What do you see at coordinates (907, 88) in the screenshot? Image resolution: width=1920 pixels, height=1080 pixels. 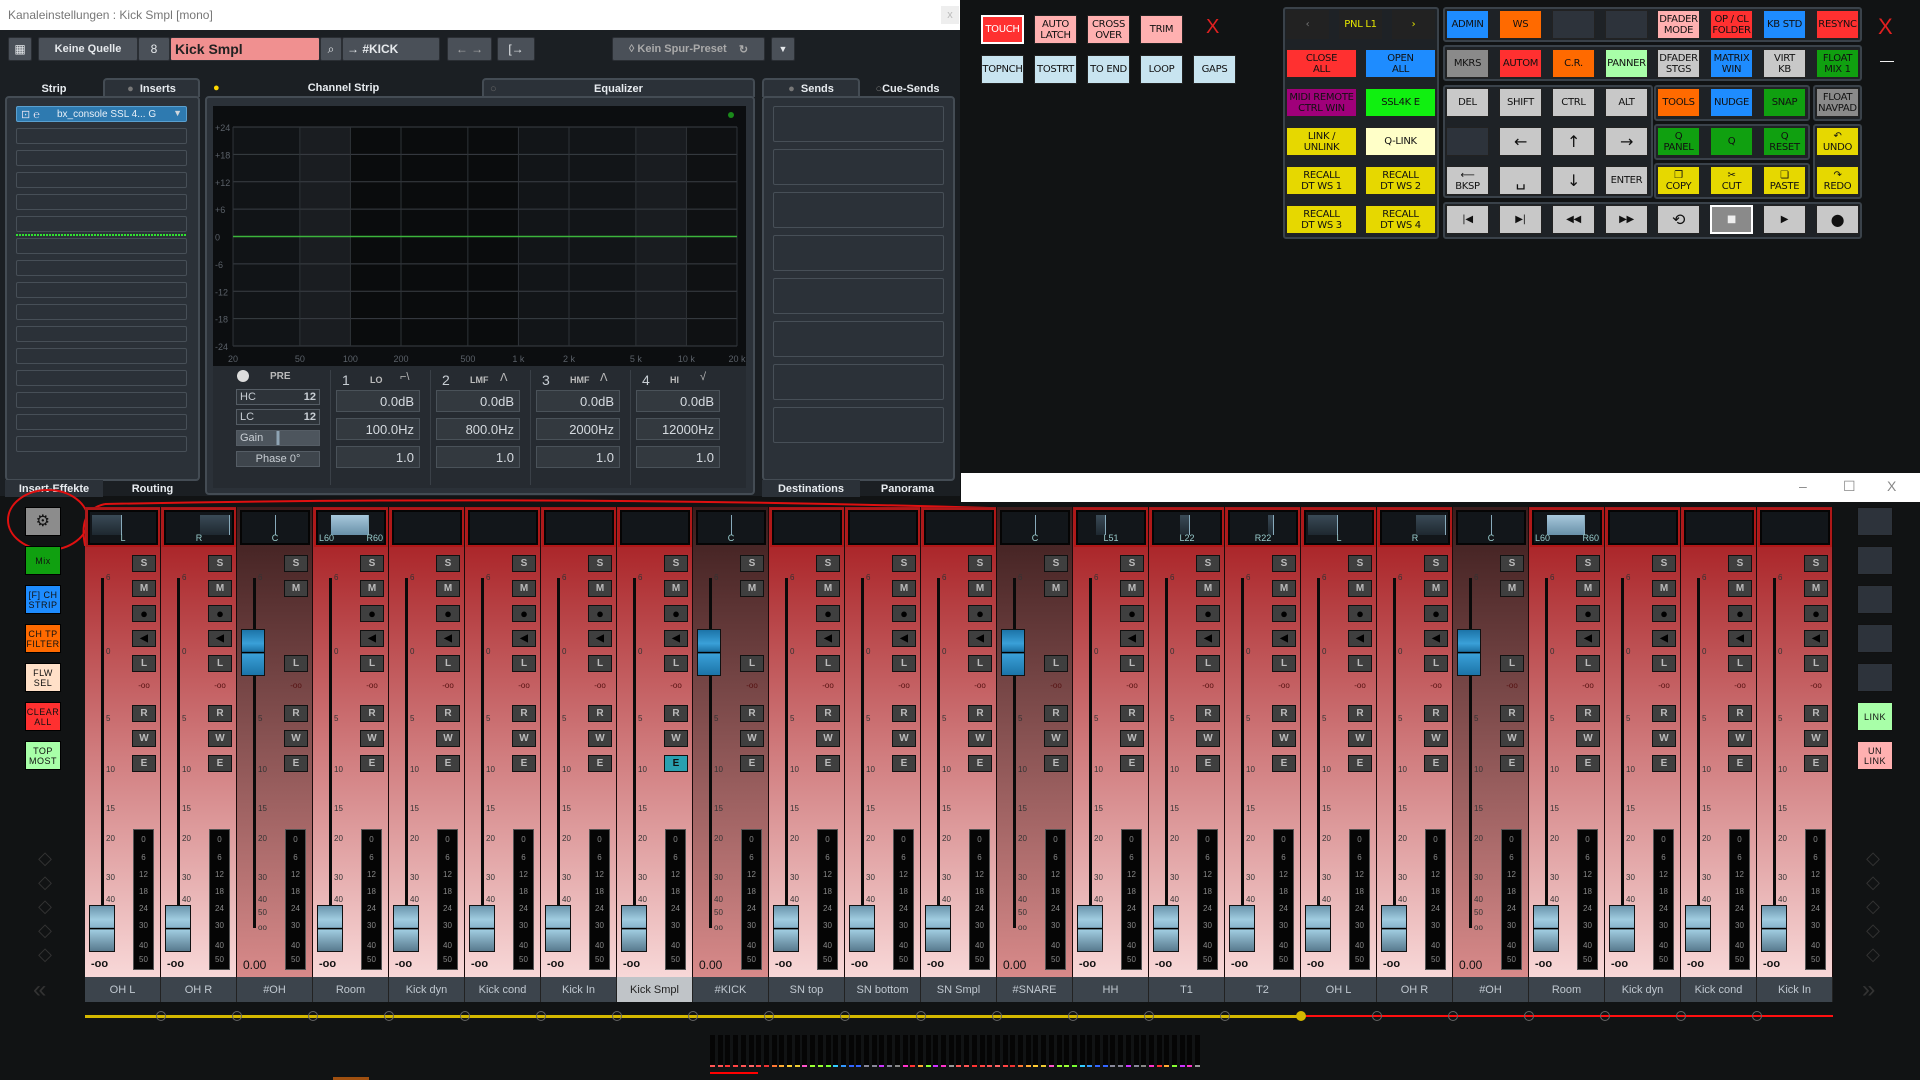 I see `tab-cue-sends: ○ Cue-Sends` at bounding box center [907, 88].